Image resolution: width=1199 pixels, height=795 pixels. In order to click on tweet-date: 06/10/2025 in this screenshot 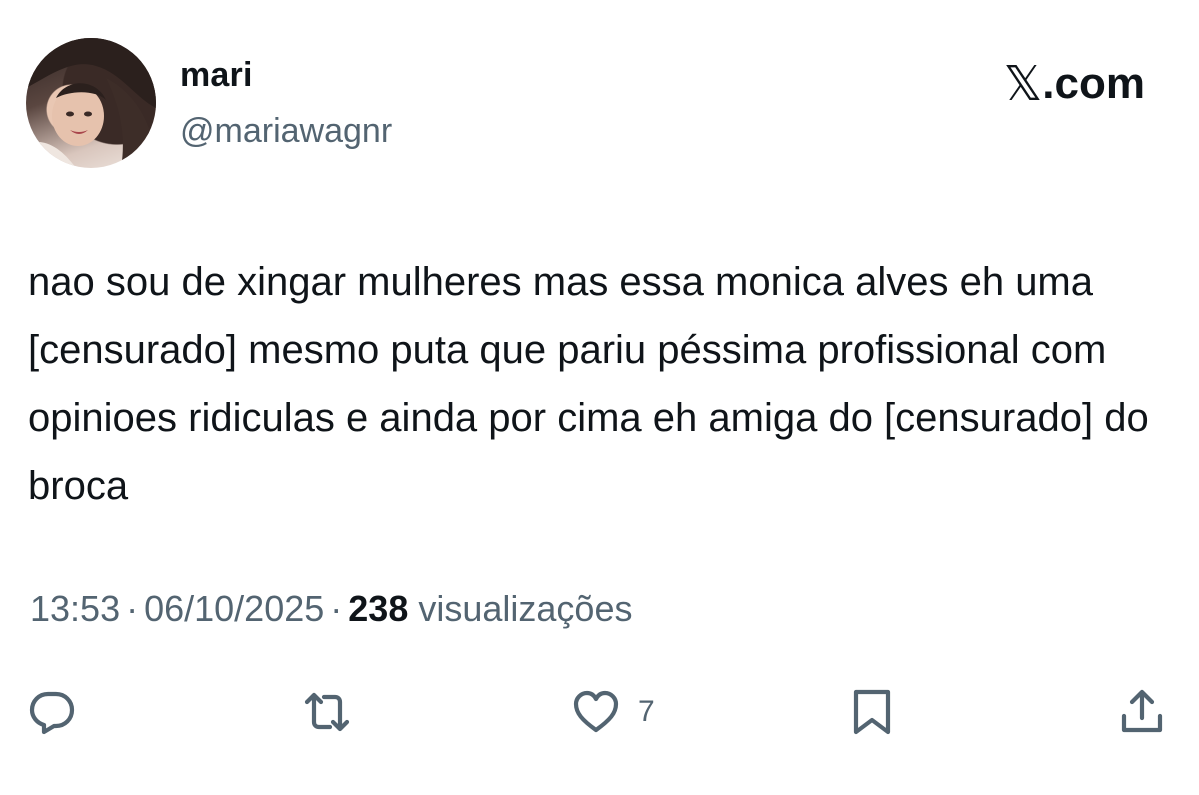, I will do `click(234, 609)`.